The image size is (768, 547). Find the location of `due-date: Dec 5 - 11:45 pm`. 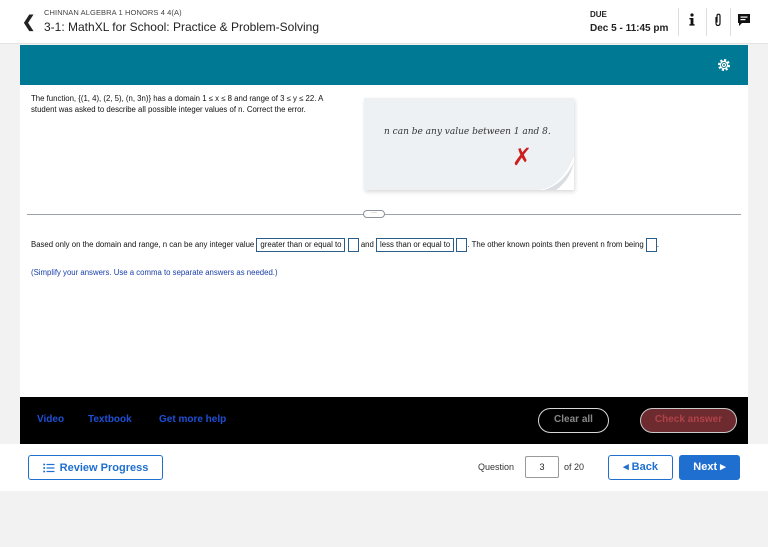

due-date: Dec 5 - 11:45 pm is located at coordinates (629, 28).